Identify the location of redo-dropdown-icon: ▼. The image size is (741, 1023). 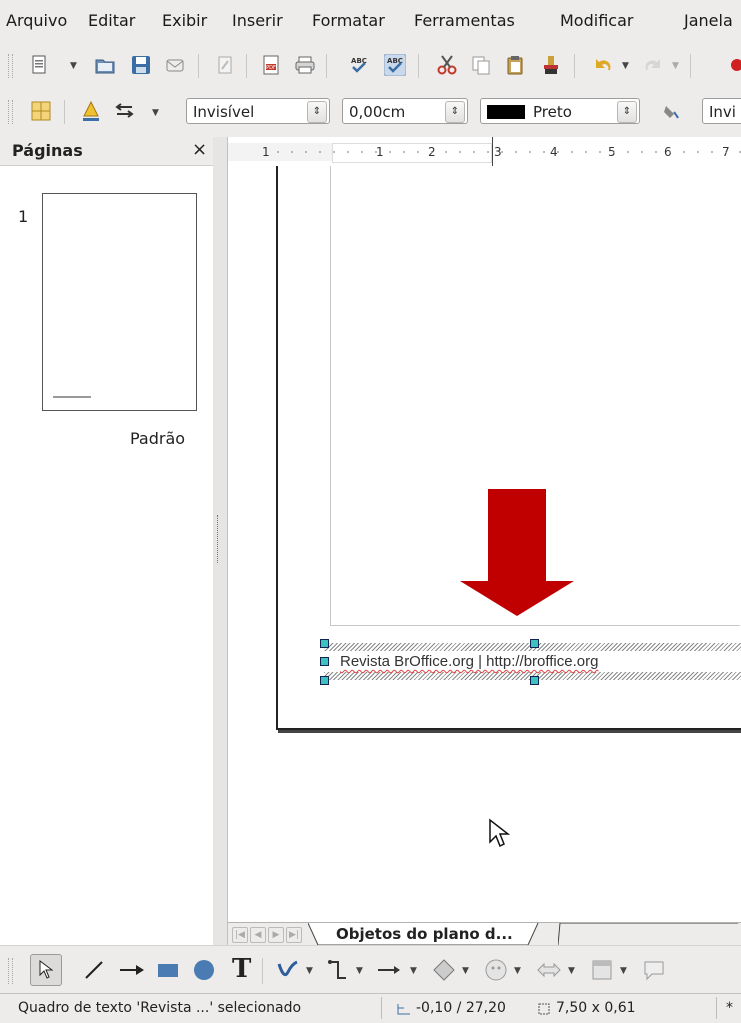
(675, 66).